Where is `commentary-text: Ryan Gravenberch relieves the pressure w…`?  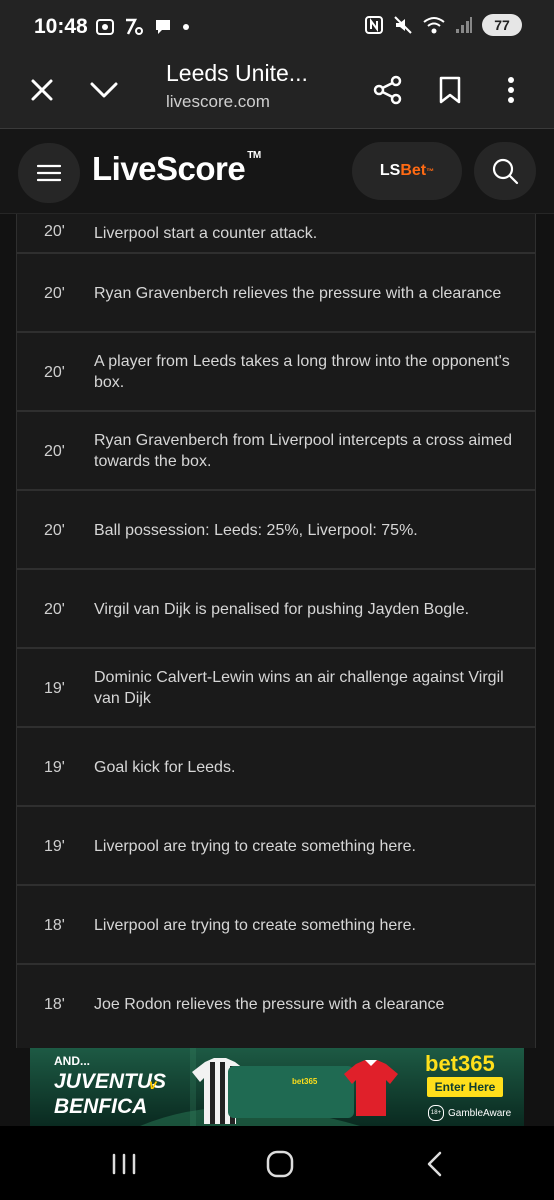 commentary-text: Ryan Gravenberch relieves the pressure w… is located at coordinates (298, 293).